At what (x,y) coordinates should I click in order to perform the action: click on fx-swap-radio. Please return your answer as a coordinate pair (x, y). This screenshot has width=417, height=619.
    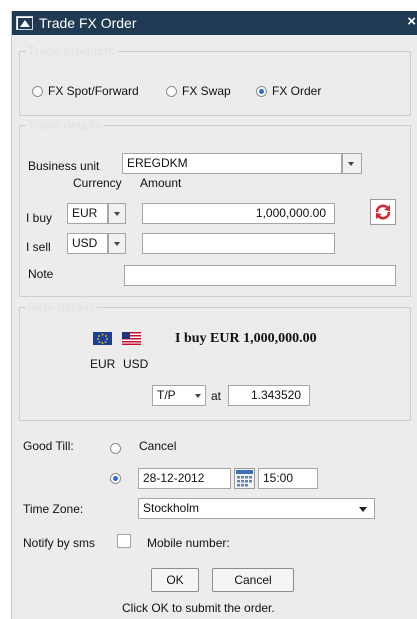
    Looking at the image, I should click on (171, 91).